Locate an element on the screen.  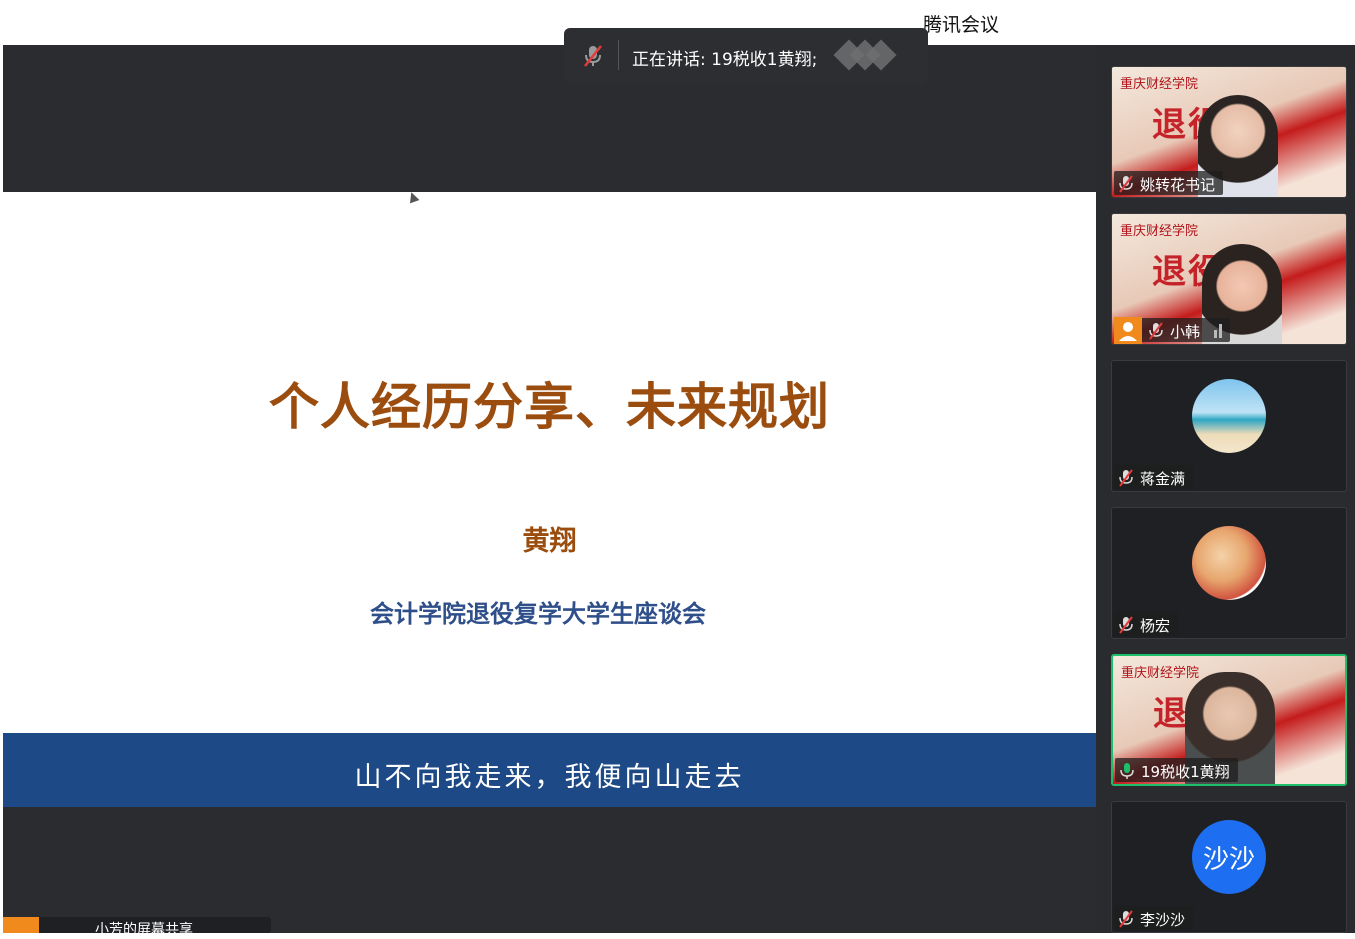
participant-name-label: 蒋金满 is located at coordinates (1154, 477).